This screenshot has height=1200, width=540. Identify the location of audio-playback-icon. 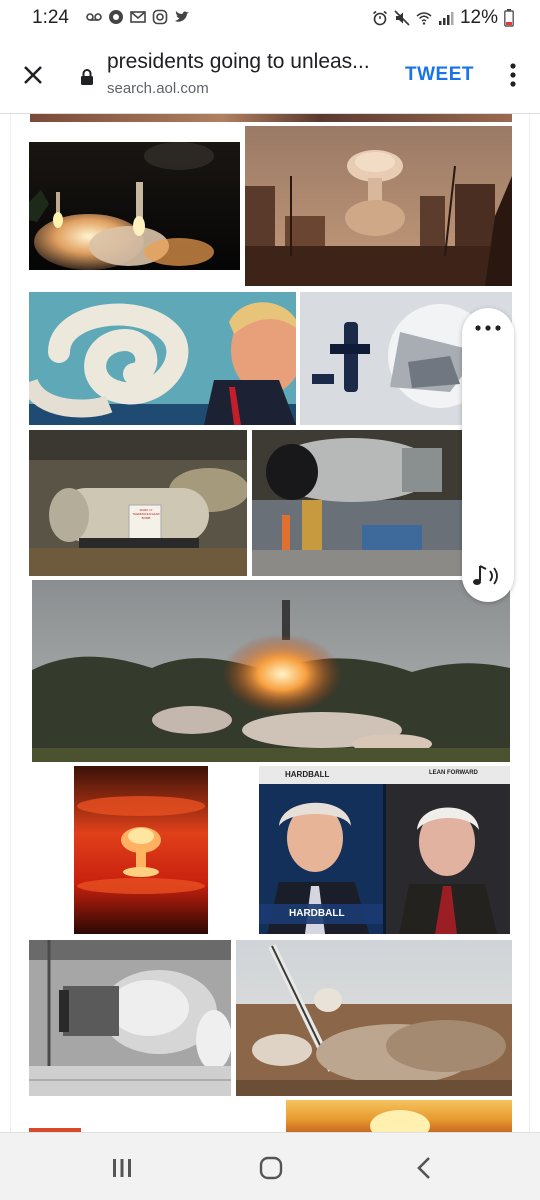
(488, 576).